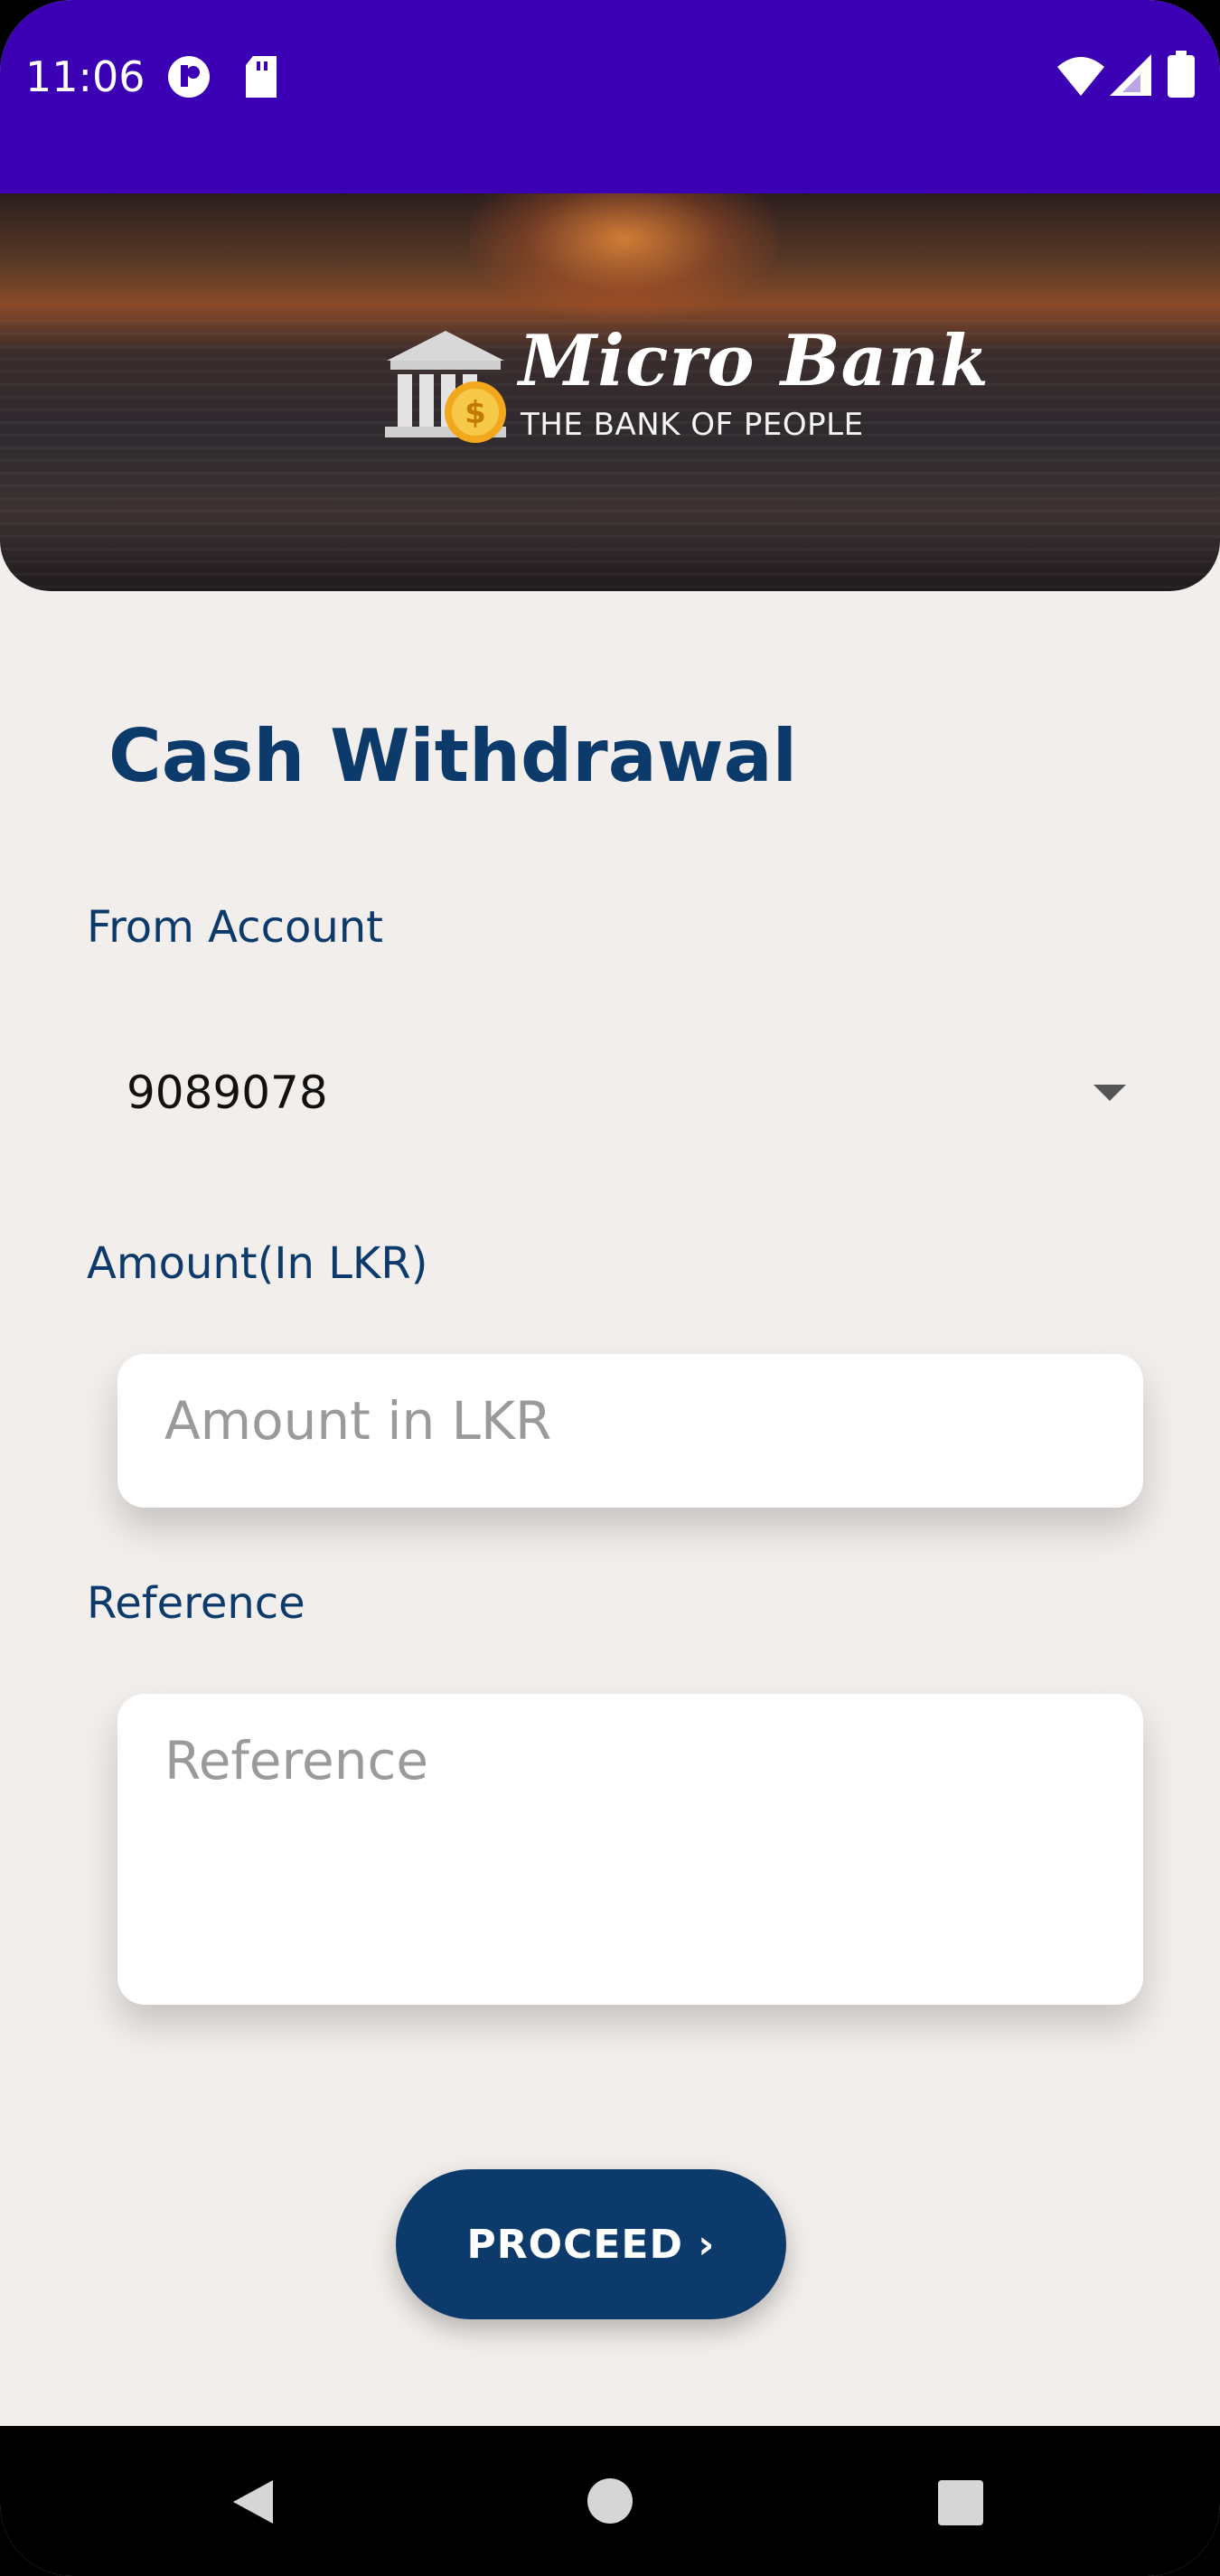  Describe the element at coordinates (85, 76) in the screenshot. I see `status-time: 11:06` at that location.